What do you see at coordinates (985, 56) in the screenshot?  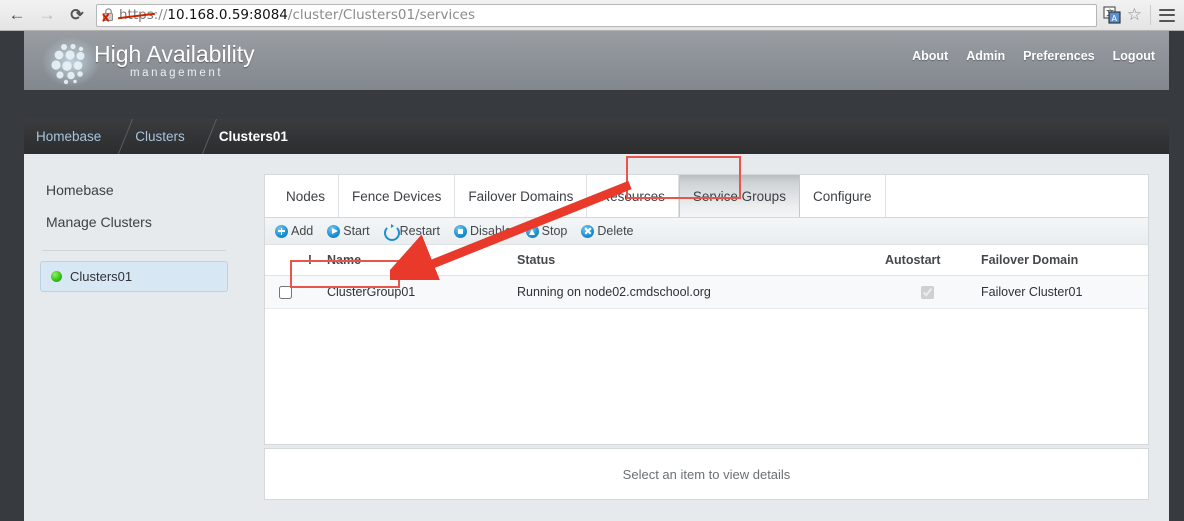 I see `header-nav-admin: Admin` at bounding box center [985, 56].